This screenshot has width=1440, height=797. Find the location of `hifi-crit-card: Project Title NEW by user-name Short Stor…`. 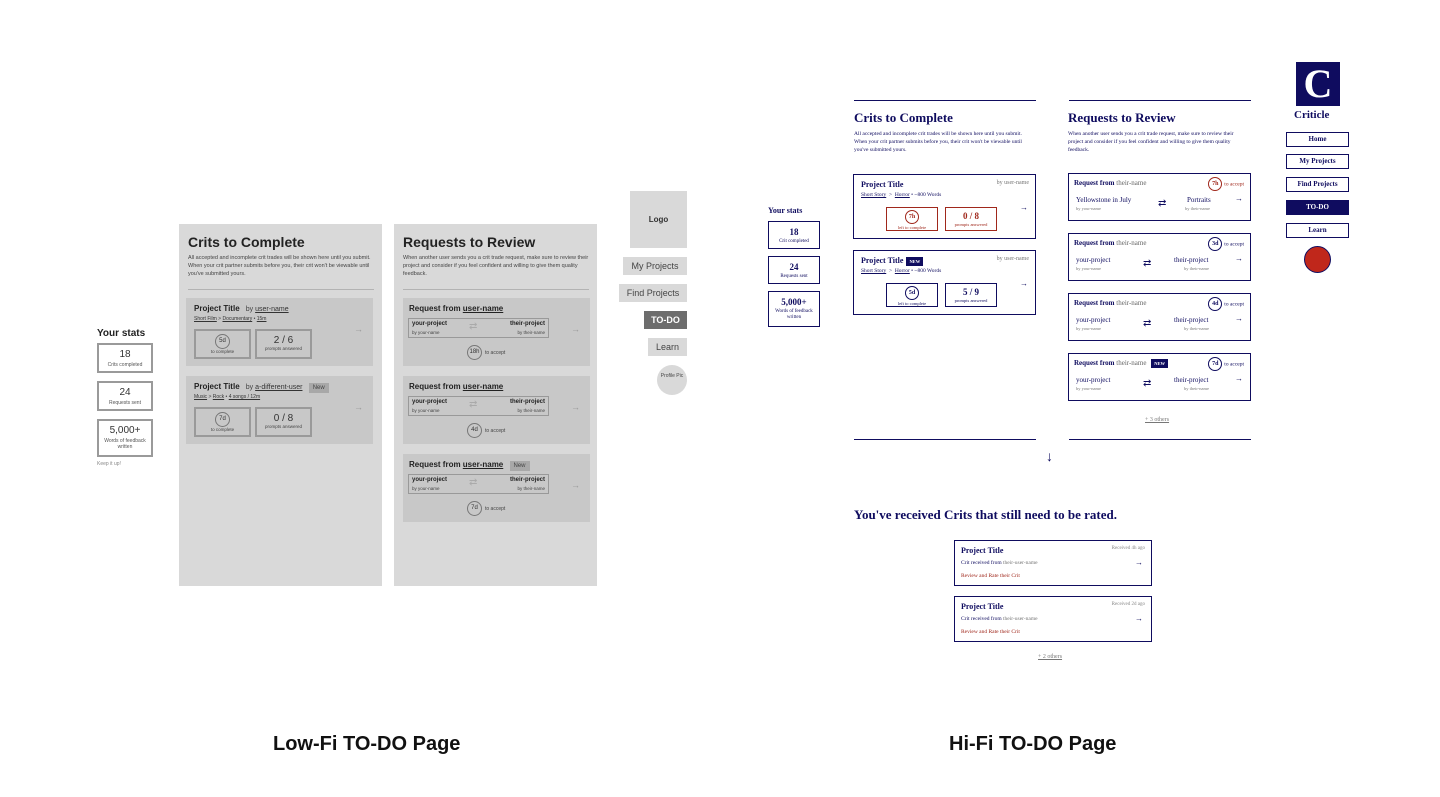

hifi-crit-card: Project Title NEW by user-name Short Stor… is located at coordinates (944, 282).